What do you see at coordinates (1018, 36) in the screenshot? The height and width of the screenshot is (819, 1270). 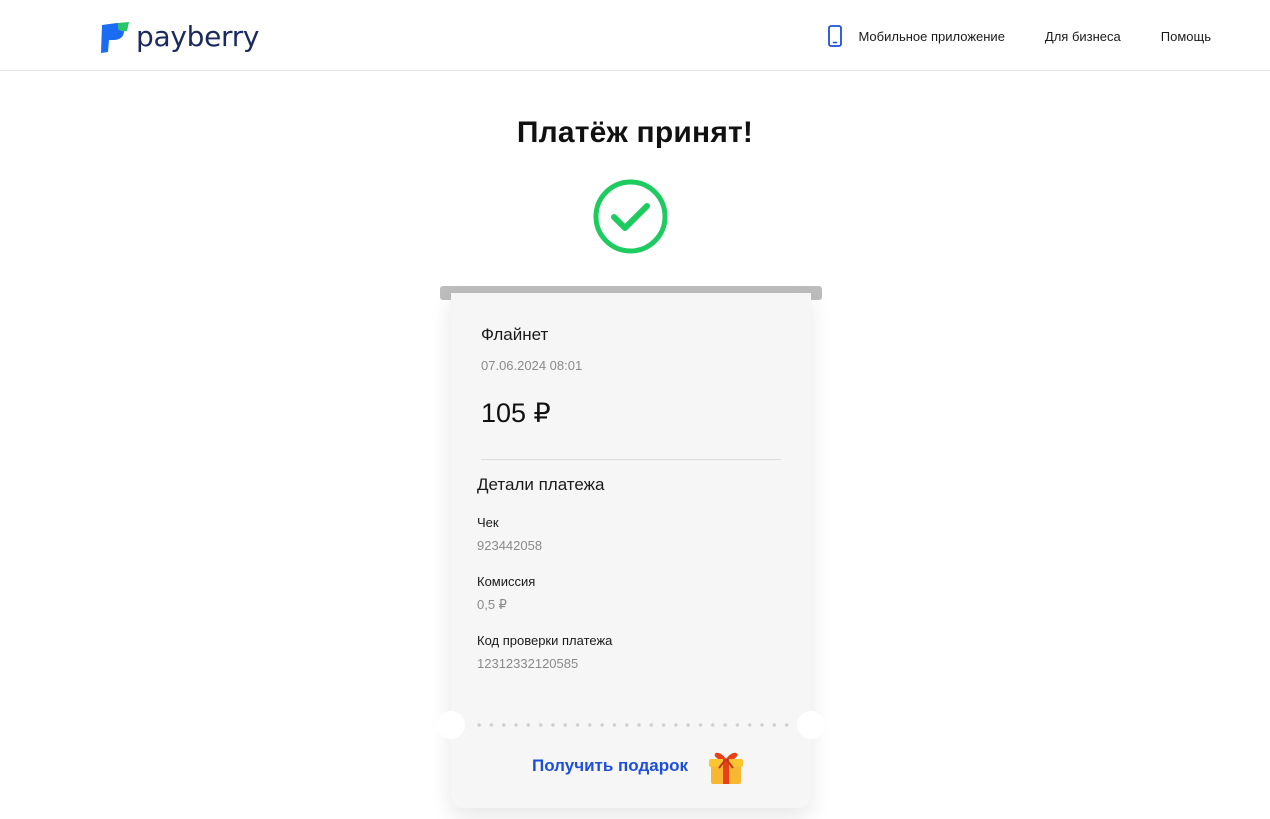 I see `top-nav: Мобильное приложение Для бизнеса Помощь` at bounding box center [1018, 36].